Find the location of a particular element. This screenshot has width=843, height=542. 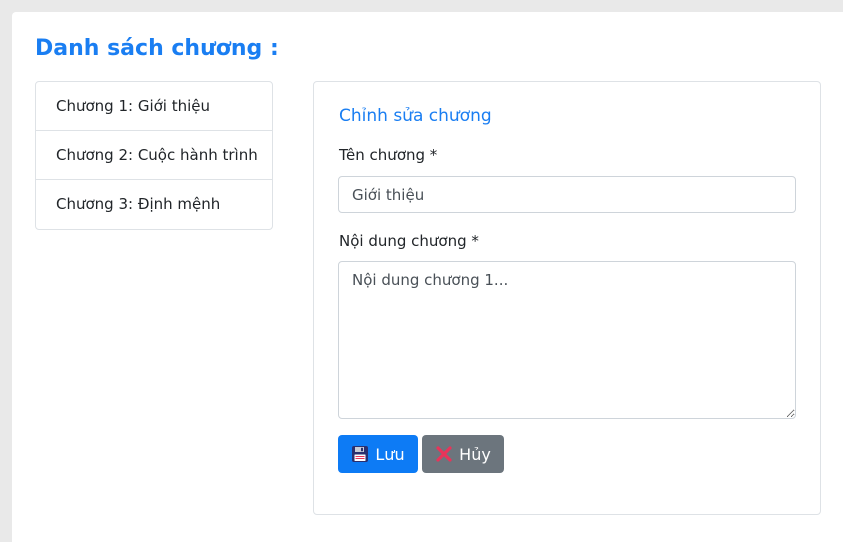

cancel-button: Hủy is located at coordinates (463, 454).